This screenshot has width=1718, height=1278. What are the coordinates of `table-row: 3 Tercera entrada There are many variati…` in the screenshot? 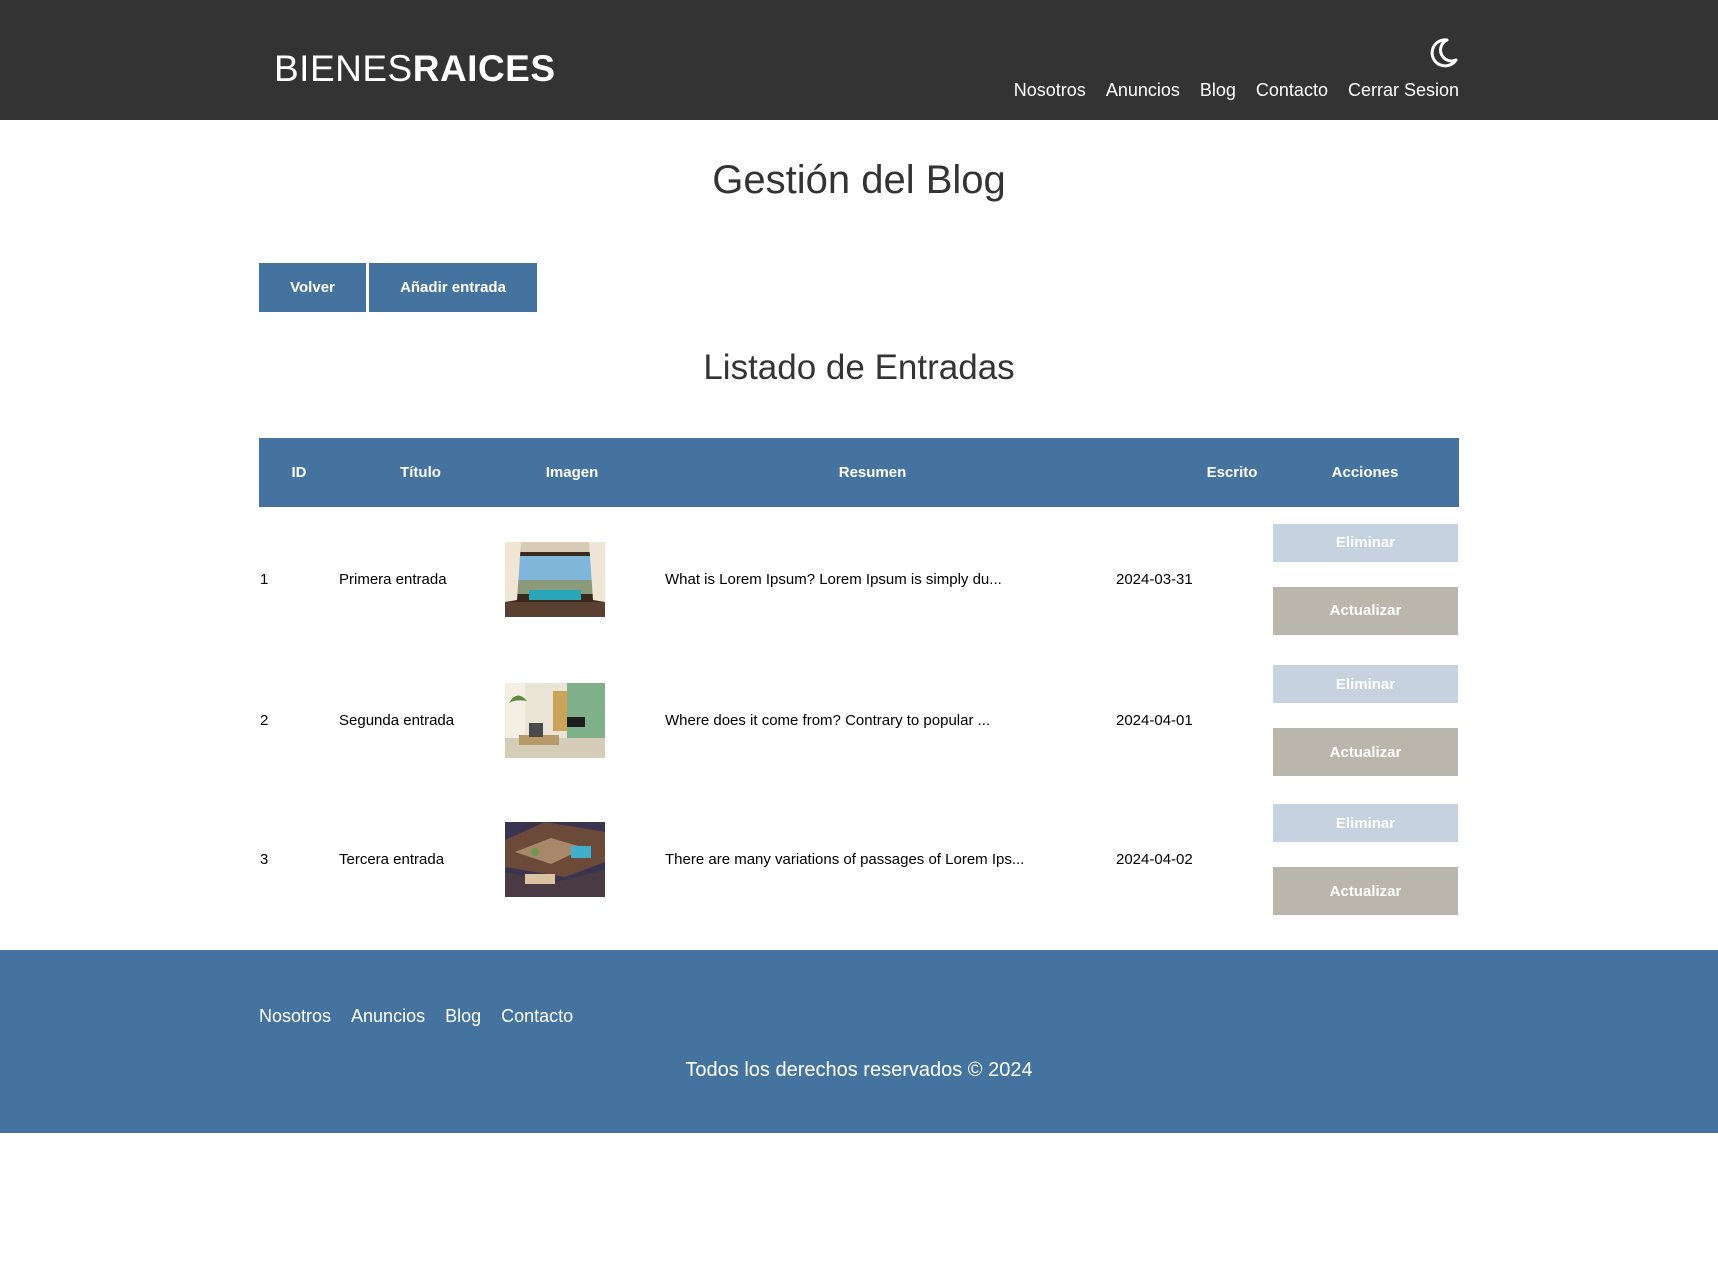 It's located at (859, 859).